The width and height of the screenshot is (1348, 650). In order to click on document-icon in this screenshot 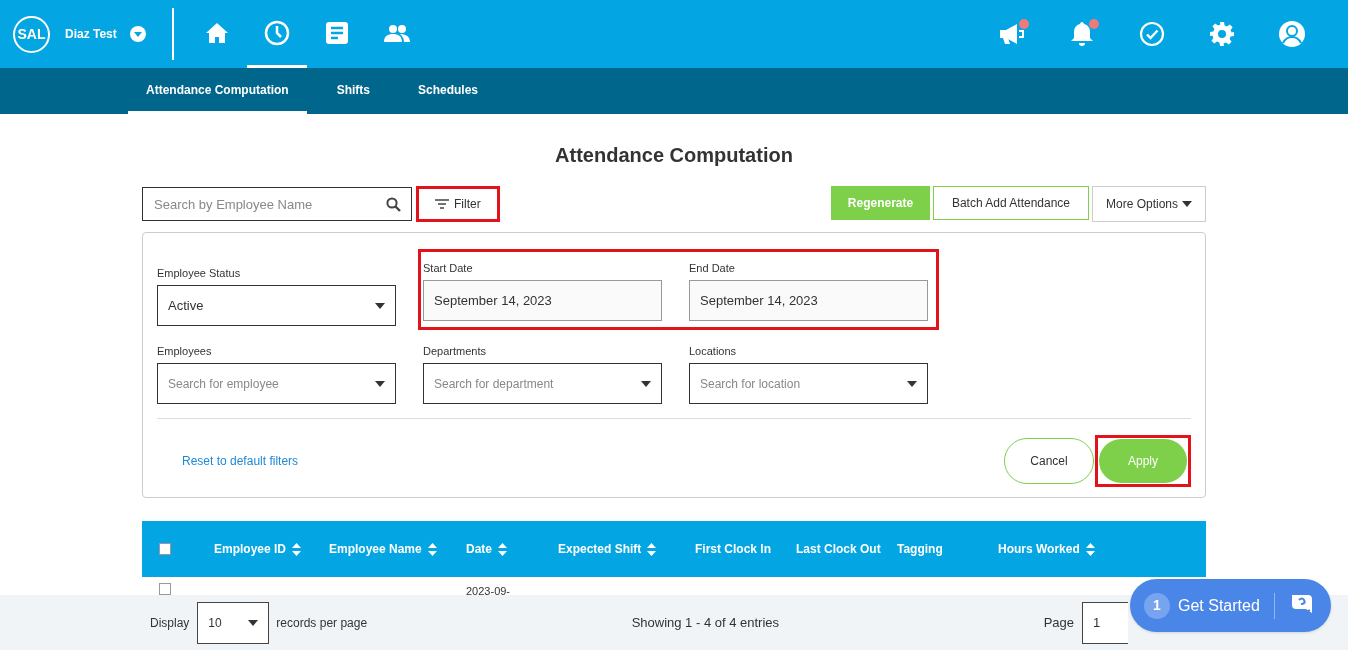, I will do `click(337, 32)`.